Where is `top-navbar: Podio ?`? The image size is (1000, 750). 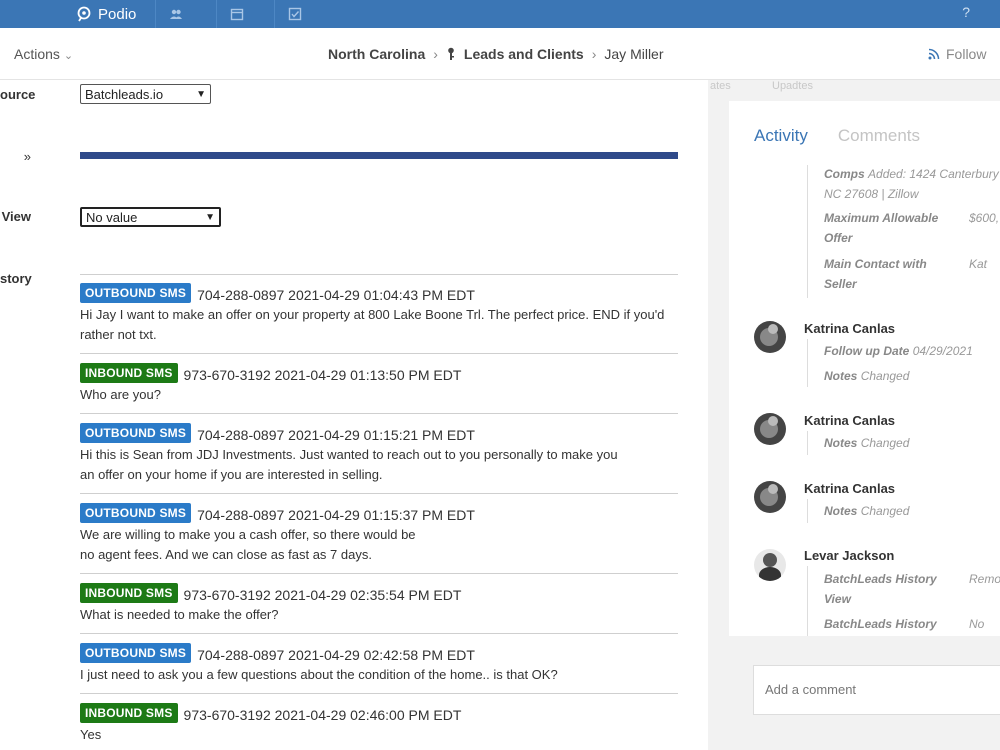
top-navbar: Podio ? is located at coordinates (500, 14).